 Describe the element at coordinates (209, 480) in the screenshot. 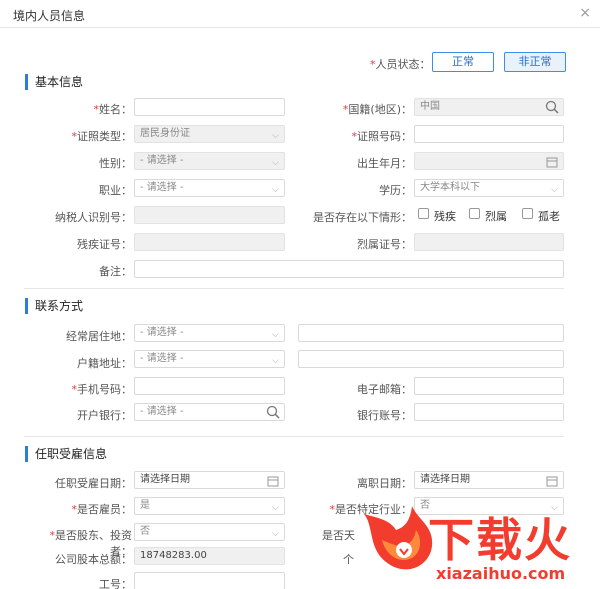

I see `hire-date-input: 请选择日期` at that location.